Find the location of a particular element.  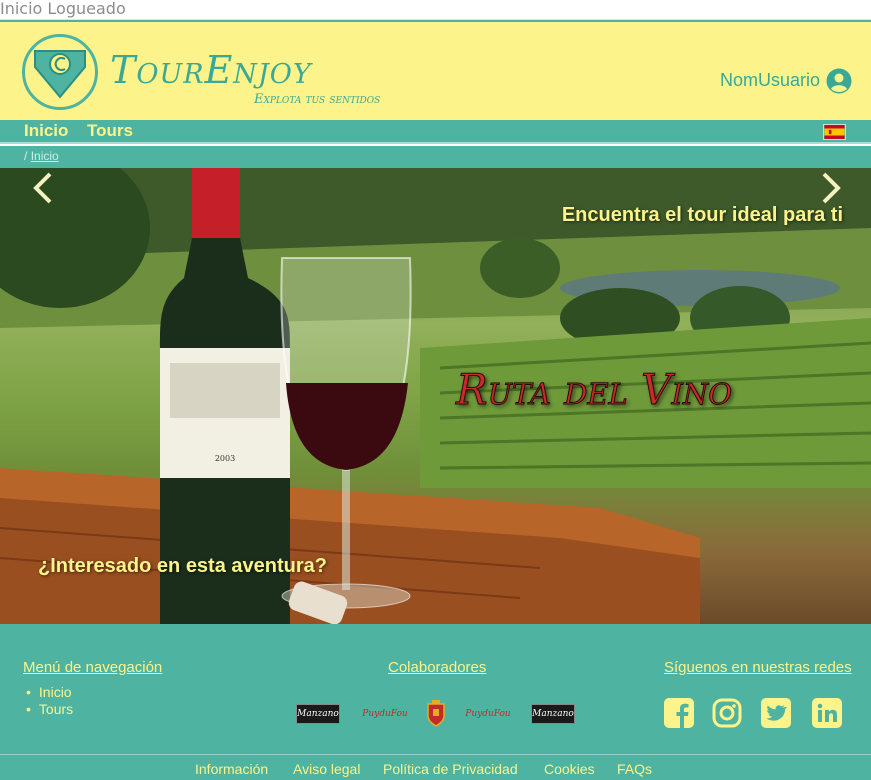

username-link: NomUsuario is located at coordinates (770, 80).